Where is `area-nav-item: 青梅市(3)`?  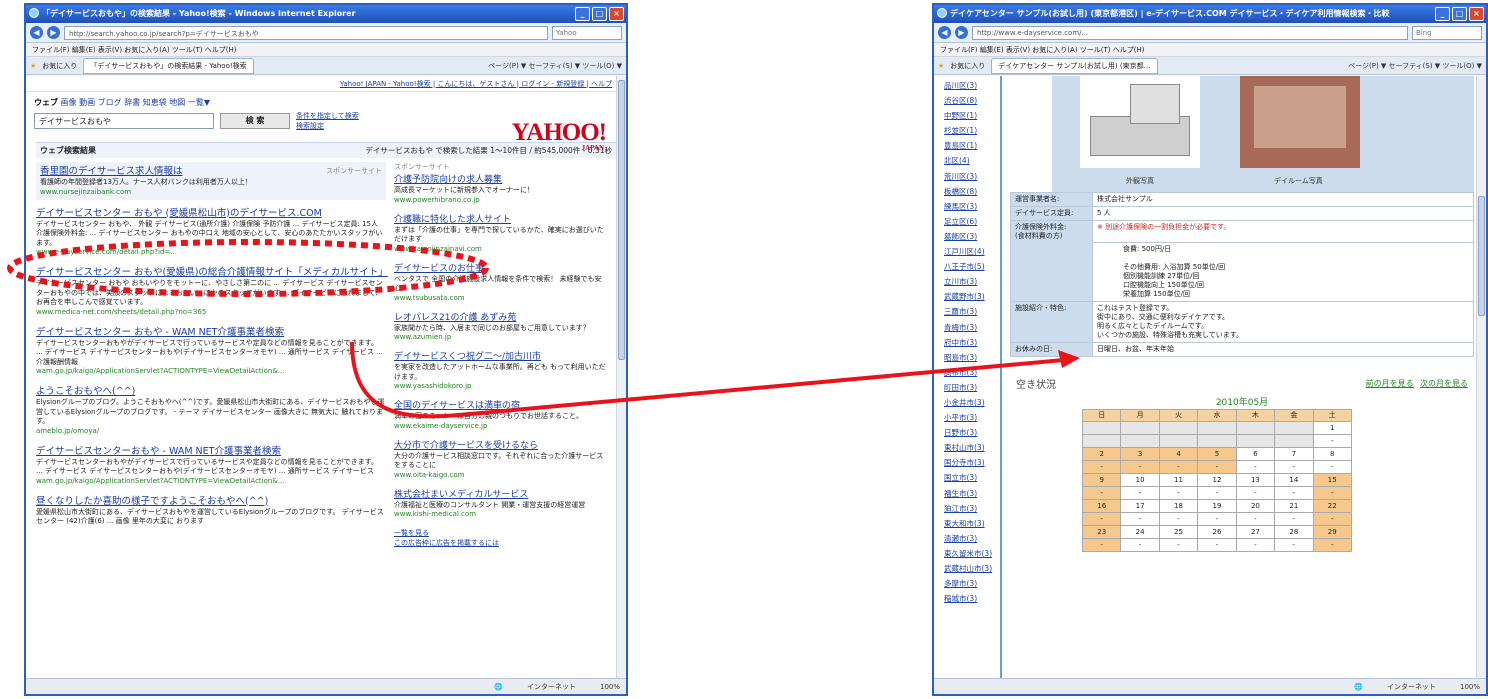 area-nav-item: 青梅市(3) is located at coordinates (972, 327).